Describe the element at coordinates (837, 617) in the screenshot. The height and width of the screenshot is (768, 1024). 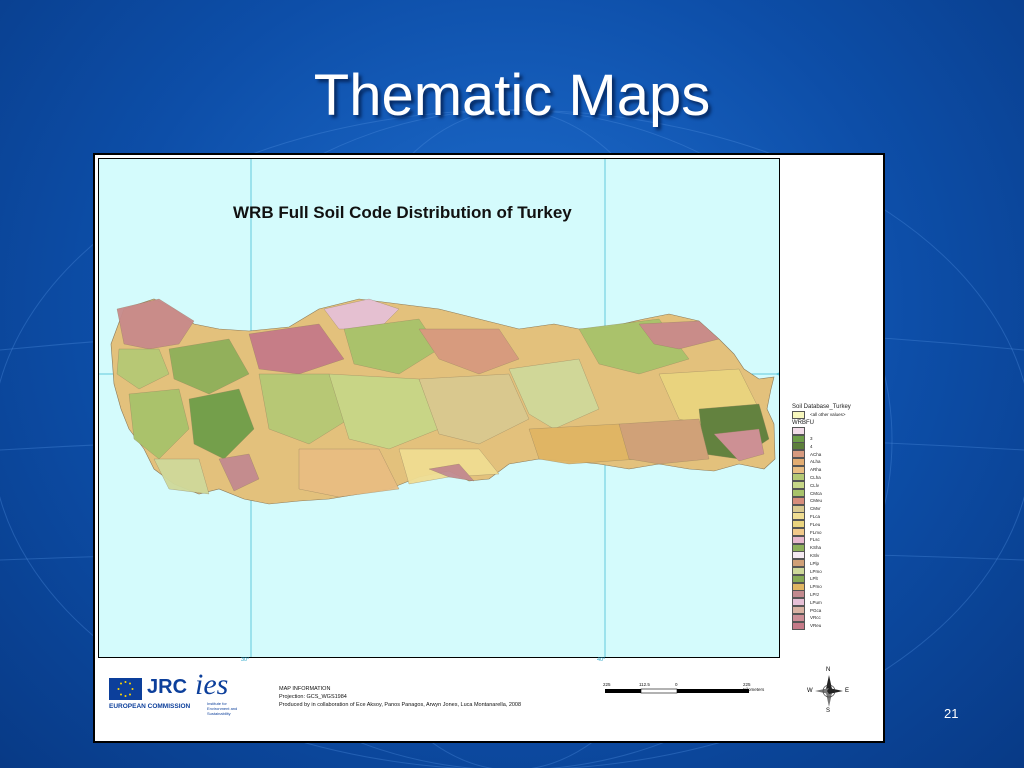
I see `legend-item: VRcc` at that location.